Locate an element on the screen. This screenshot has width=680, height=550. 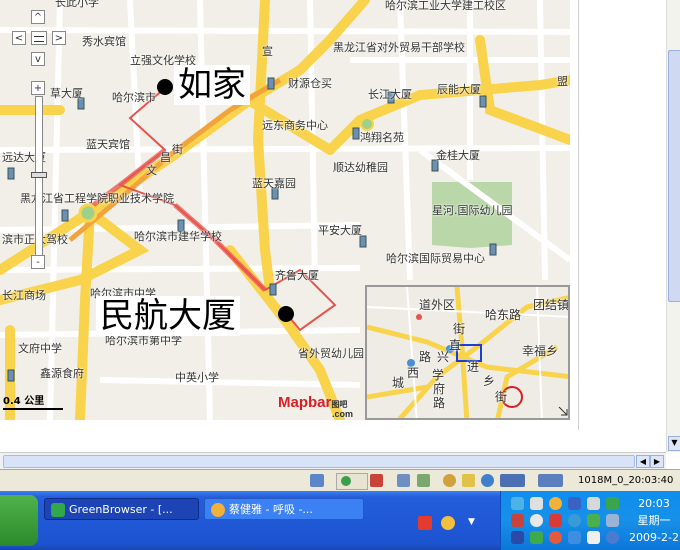
layout-dropdown is located at coordinates (512, 480).